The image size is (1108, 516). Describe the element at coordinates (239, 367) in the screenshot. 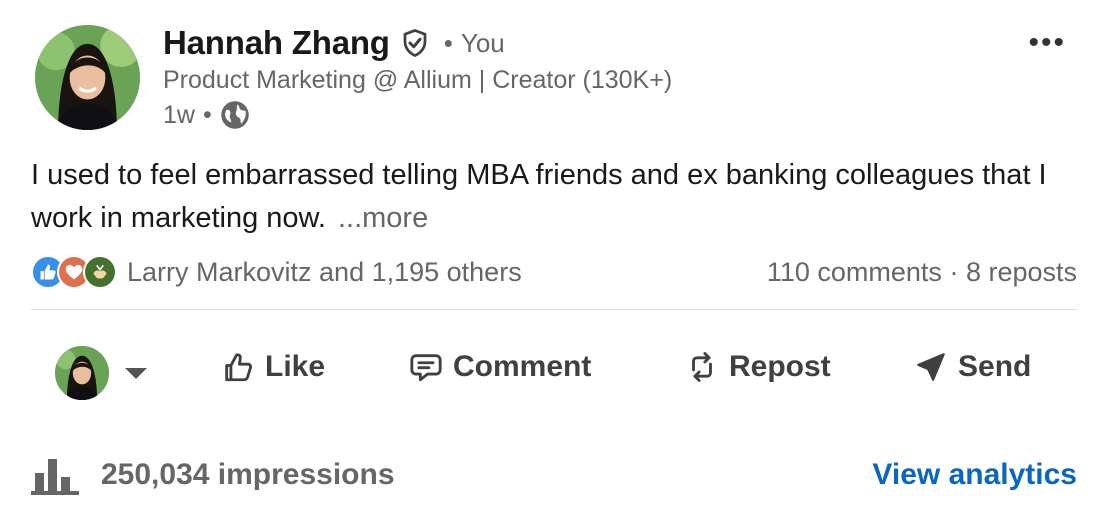

I see `like-icon` at that location.